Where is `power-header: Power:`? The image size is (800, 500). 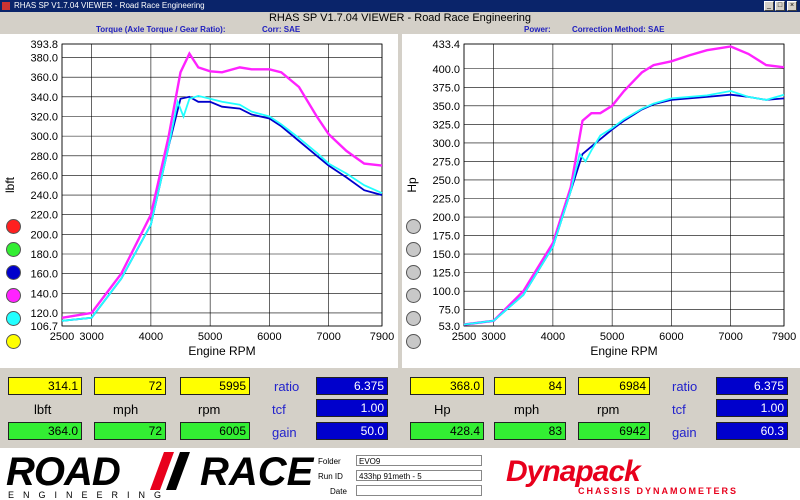
power-header: Power: is located at coordinates (537, 29).